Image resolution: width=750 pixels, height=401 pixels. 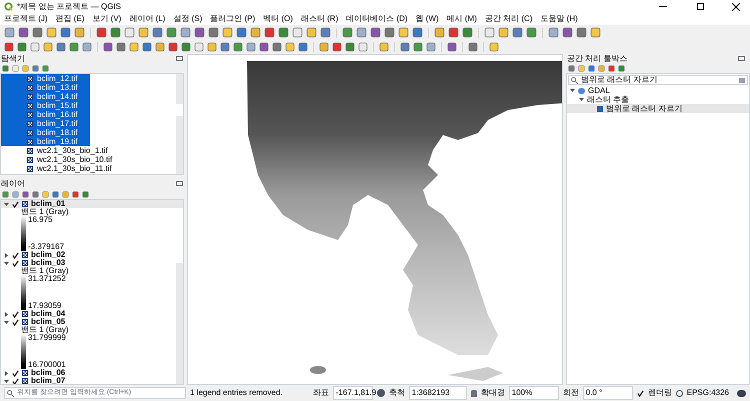 What do you see at coordinates (88, 322) in the screenshot?
I see `layer-row: bclim_05` at bounding box center [88, 322].